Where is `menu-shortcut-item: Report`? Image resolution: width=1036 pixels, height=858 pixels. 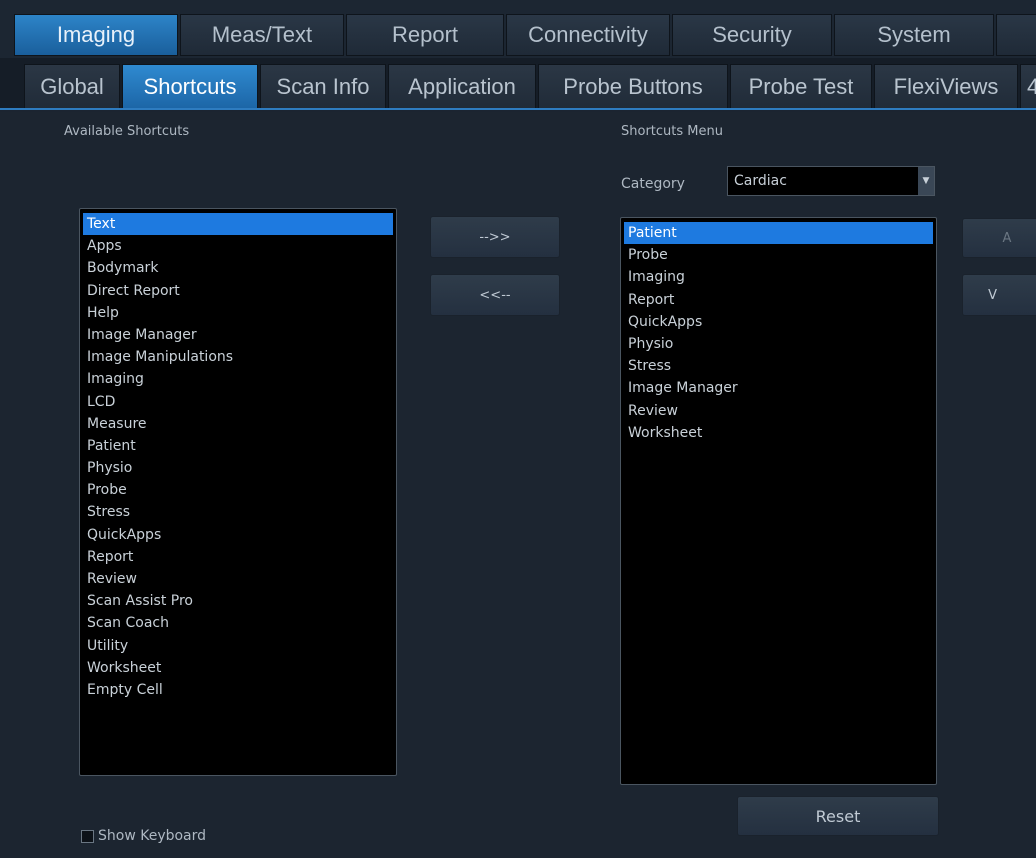
menu-shortcut-item: Report is located at coordinates (778, 300).